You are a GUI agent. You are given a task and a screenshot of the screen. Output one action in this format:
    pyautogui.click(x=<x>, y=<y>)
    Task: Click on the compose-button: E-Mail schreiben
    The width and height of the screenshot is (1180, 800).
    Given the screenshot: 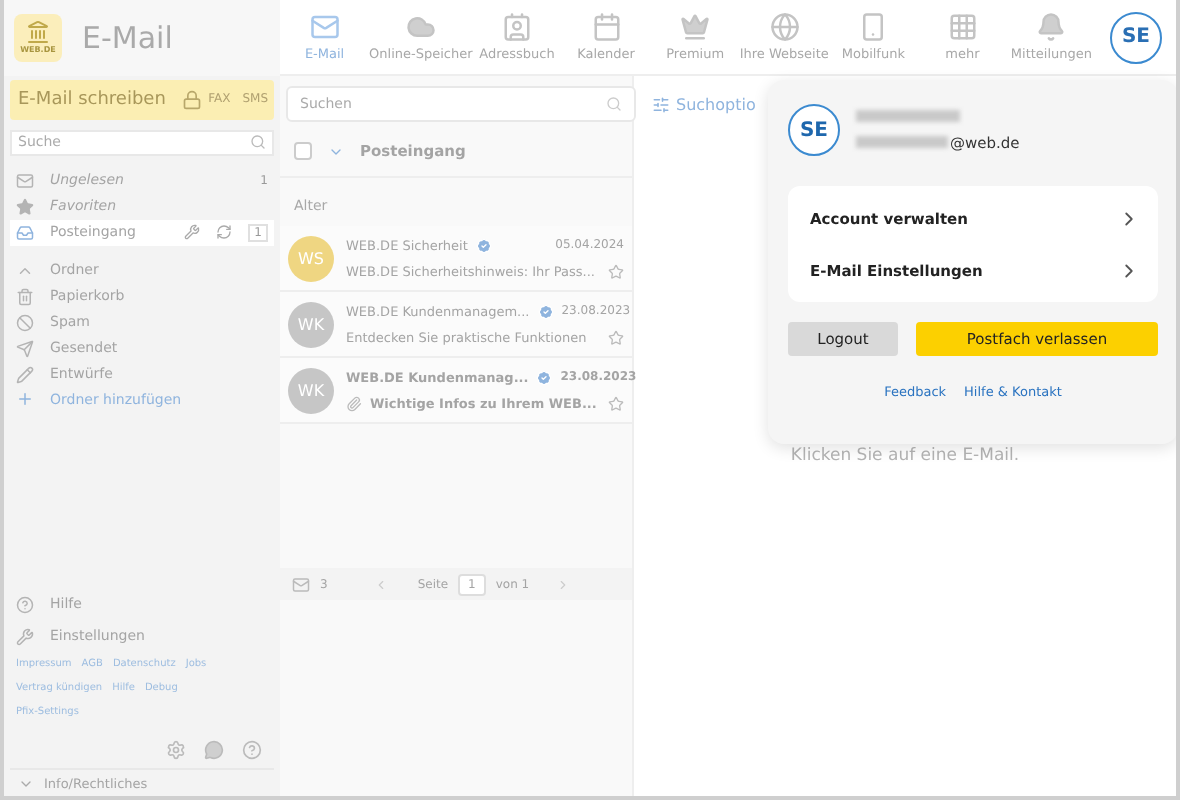 What is the action you would take?
    pyautogui.click(x=96, y=99)
    